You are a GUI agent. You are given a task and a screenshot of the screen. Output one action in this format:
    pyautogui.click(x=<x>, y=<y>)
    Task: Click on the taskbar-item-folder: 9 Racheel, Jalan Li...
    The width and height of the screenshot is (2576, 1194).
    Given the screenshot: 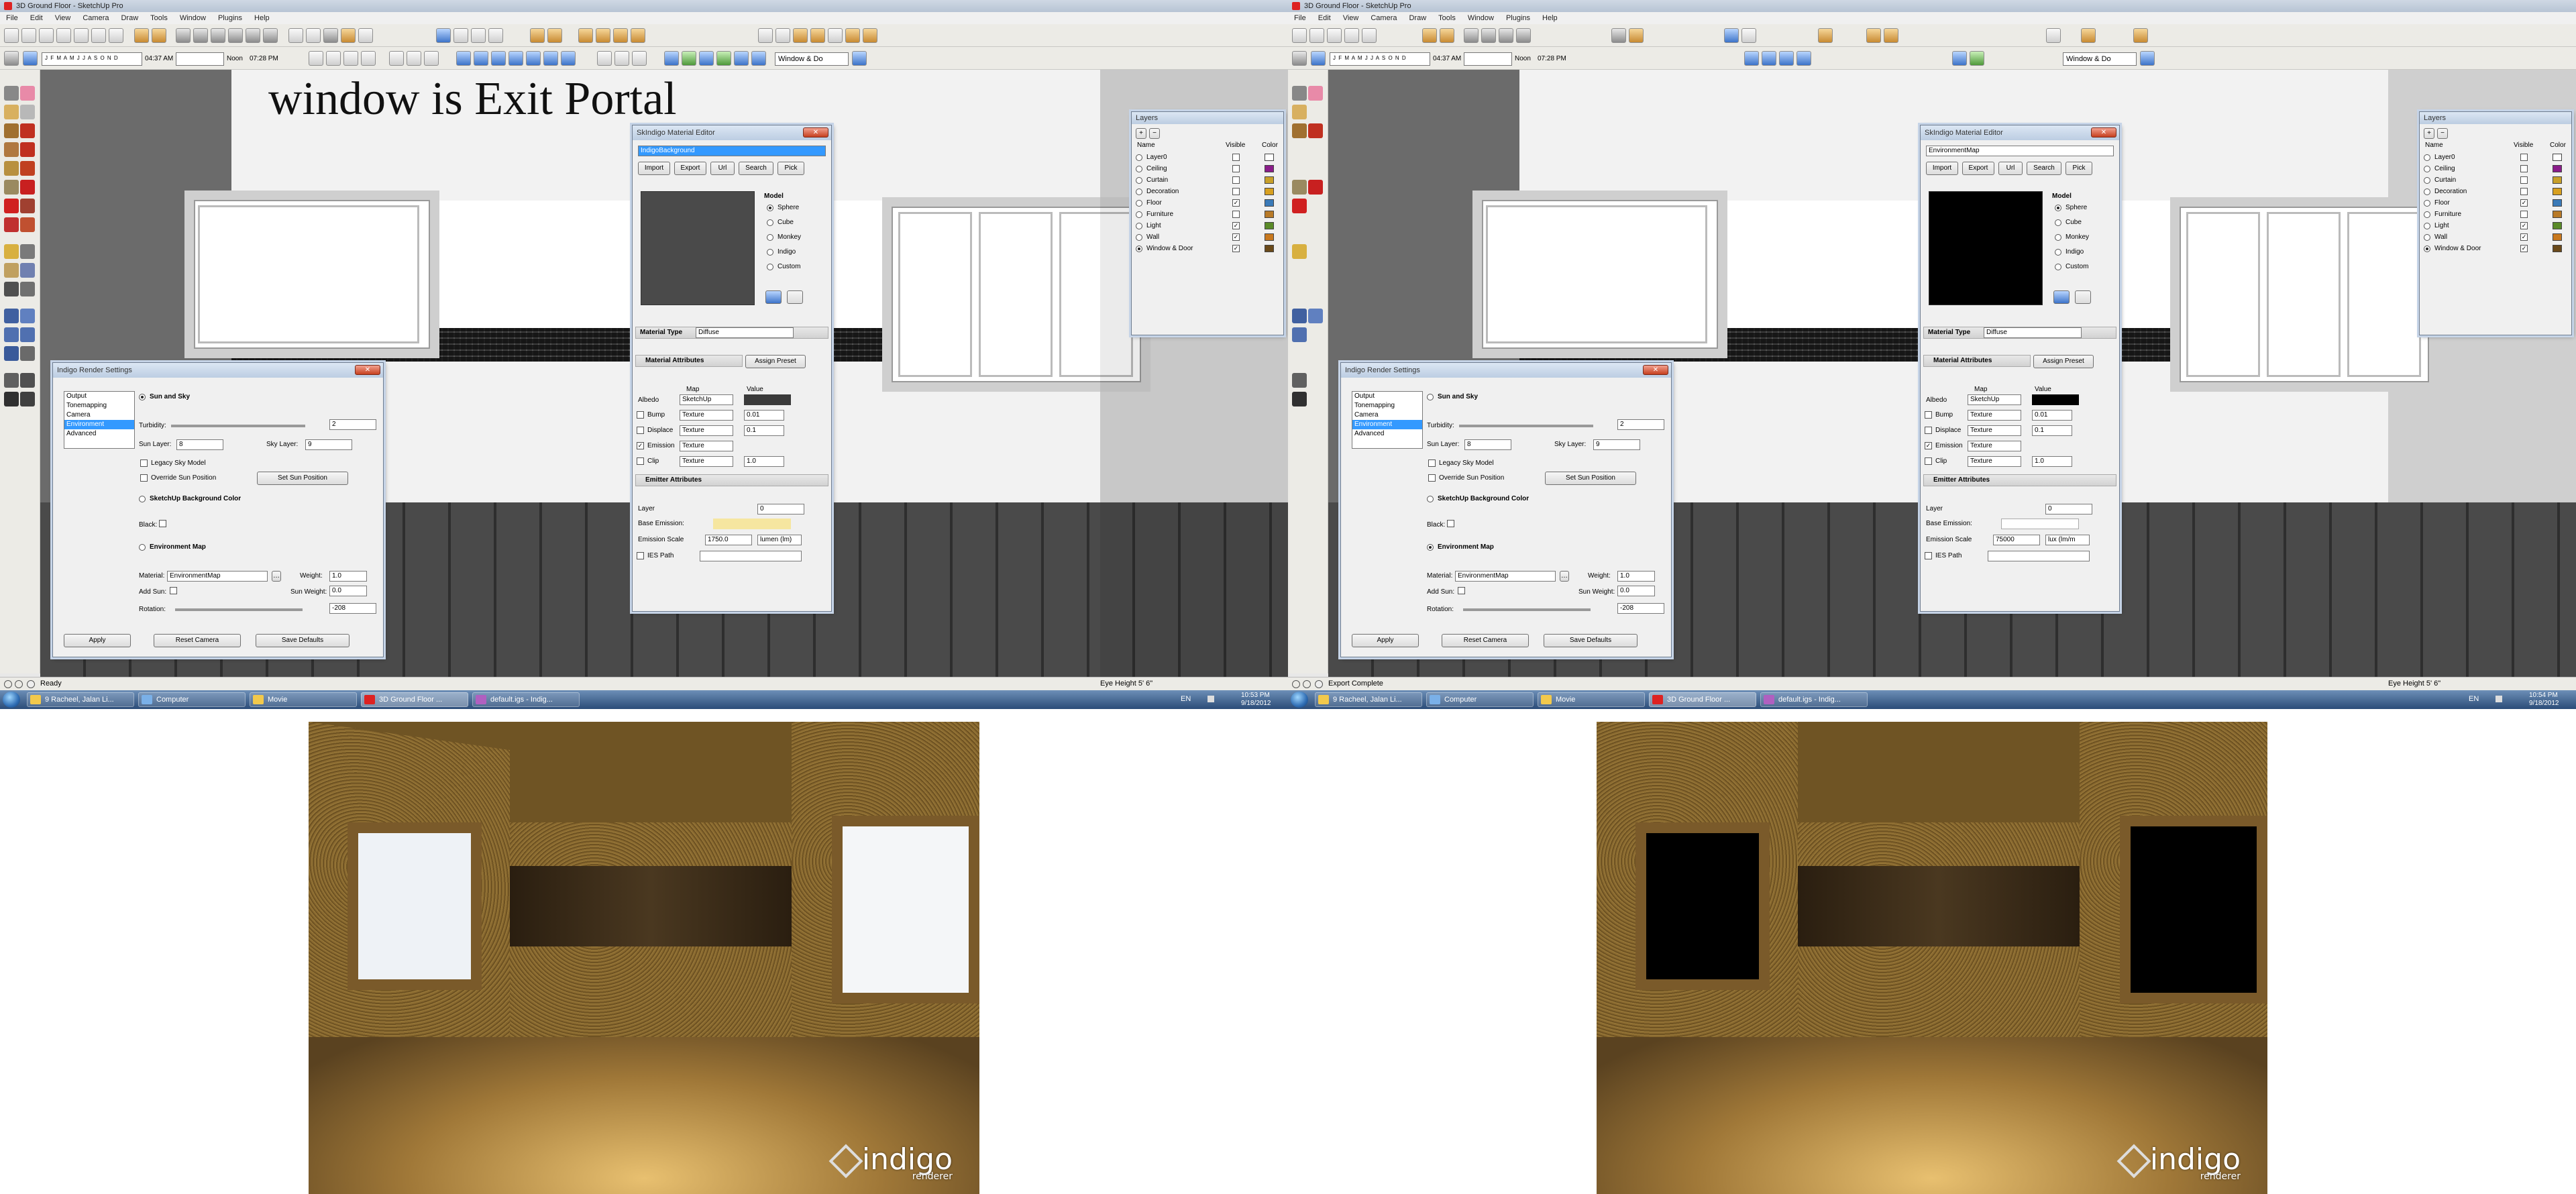 What is the action you would take?
    pyautogui.click(x=1368, y=699)
    